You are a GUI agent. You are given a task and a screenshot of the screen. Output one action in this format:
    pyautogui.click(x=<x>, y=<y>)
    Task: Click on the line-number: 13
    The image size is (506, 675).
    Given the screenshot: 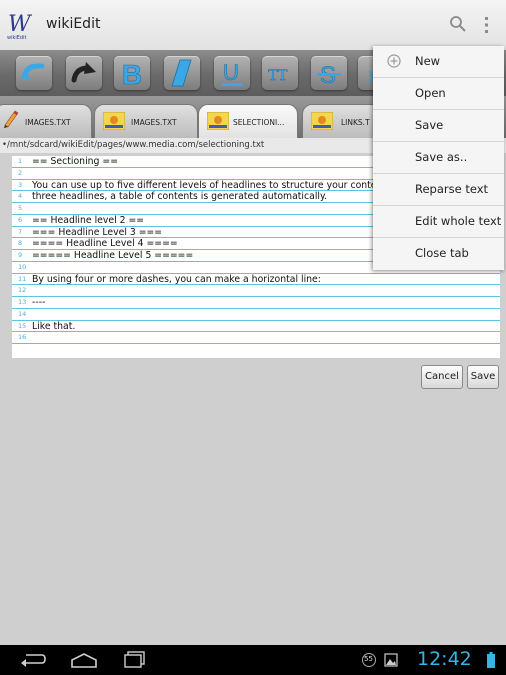 What is the action you would take?
    pyautogui.click(x=22, y=302)
    